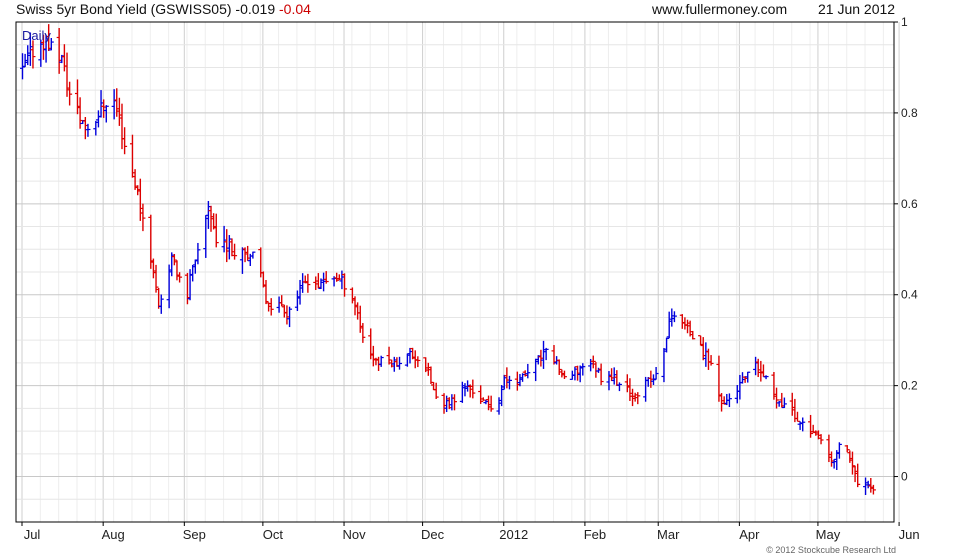 The height and width of the screenshot is (560, 980). What do you see at coordinates (36, 35) in the screenshot?
I see `interval-label: Daily` at bounding box center [36, 35].